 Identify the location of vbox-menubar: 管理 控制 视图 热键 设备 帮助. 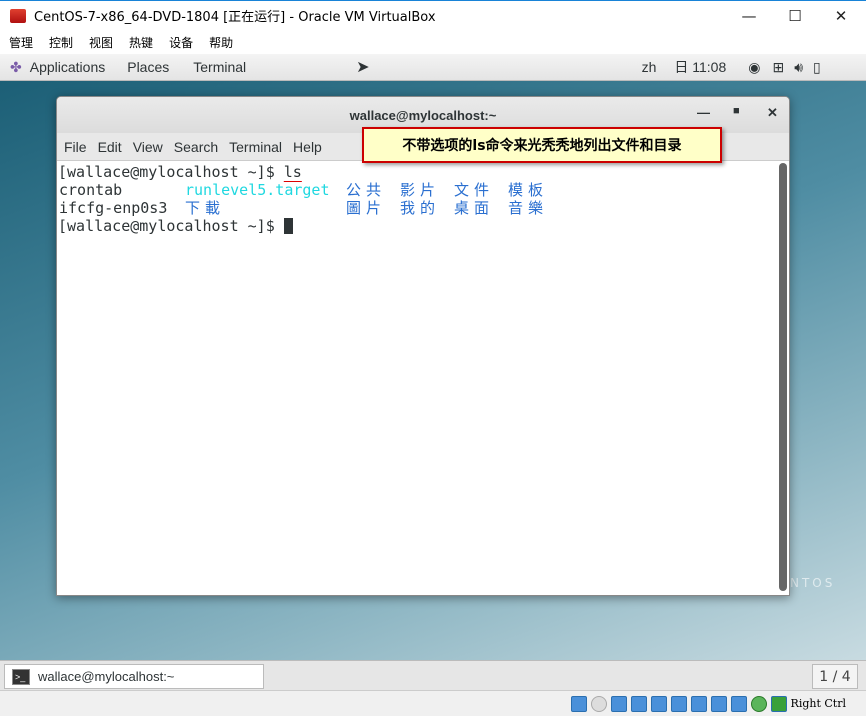
(433, 42).